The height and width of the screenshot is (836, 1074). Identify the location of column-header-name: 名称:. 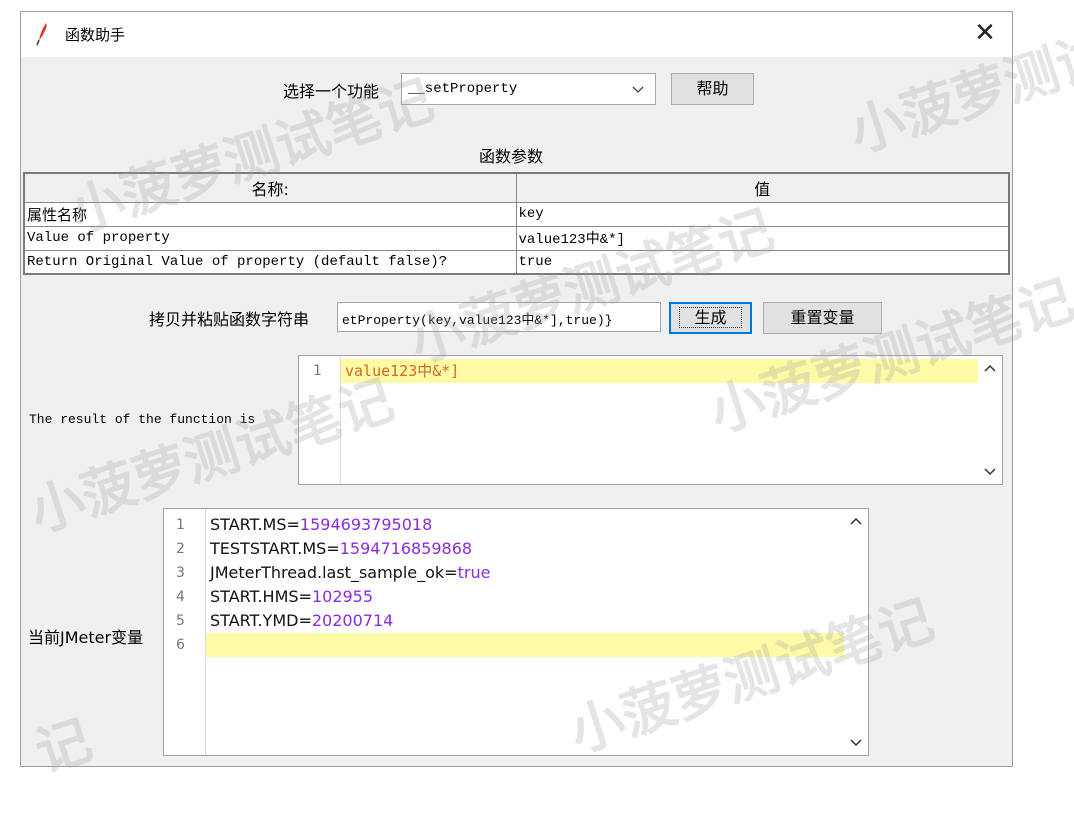
(270, 187).